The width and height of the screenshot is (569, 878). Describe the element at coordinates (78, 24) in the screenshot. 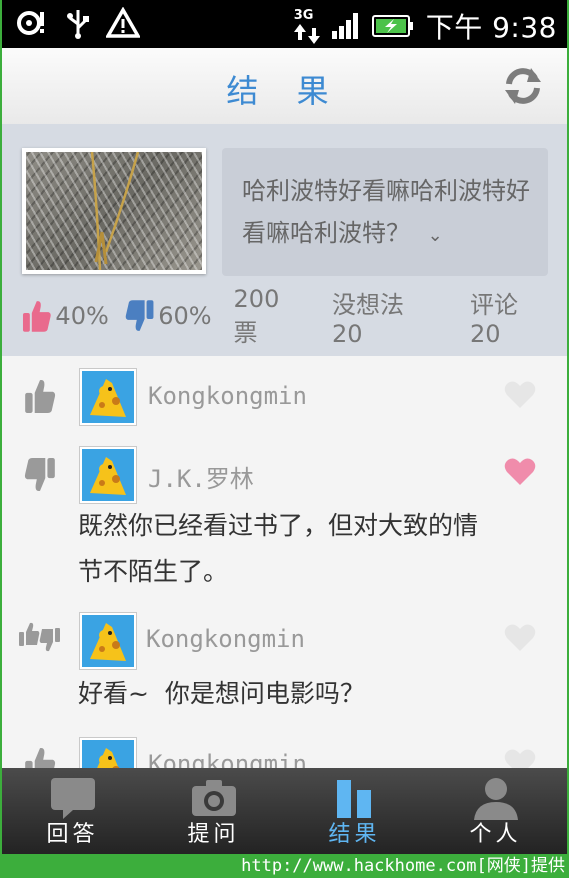

I see `usb-icon` at that location.